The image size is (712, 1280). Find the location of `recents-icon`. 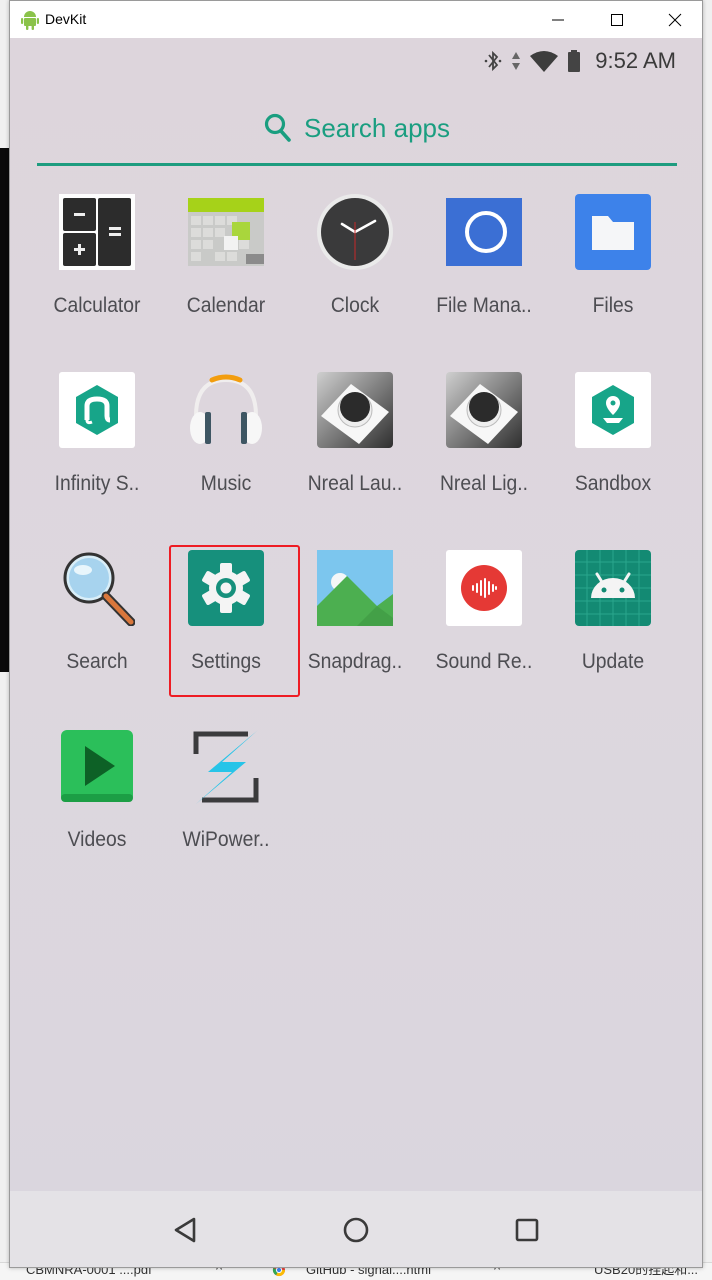

recents-icon is located at coordinates (526, 1230).